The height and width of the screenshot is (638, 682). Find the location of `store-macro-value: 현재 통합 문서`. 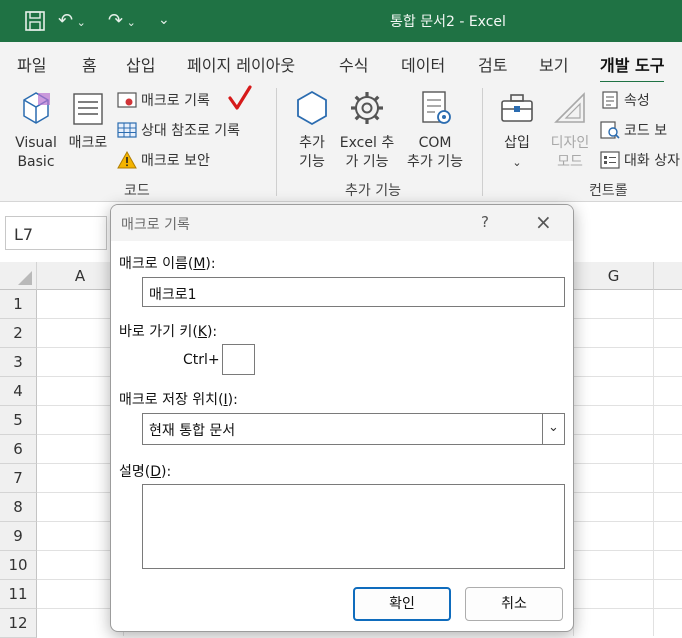

store-macro-value: 현재 통합 문서 is located at coordinates (192, 431).